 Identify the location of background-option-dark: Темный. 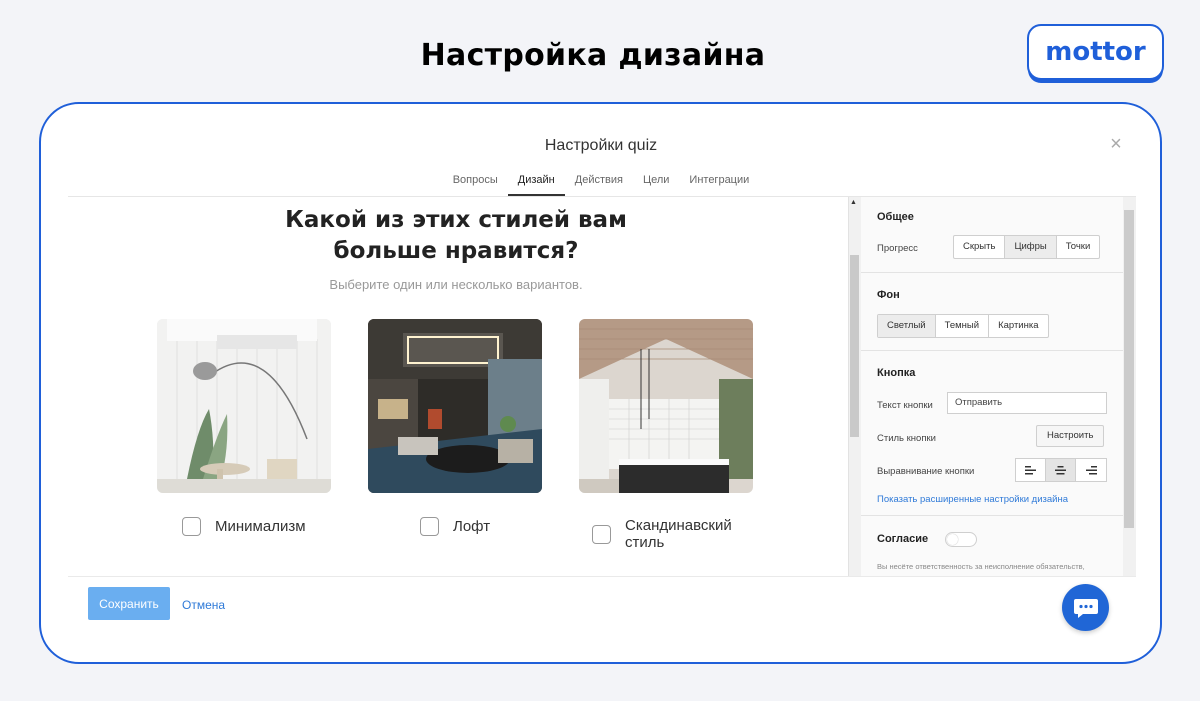
(963, 326).